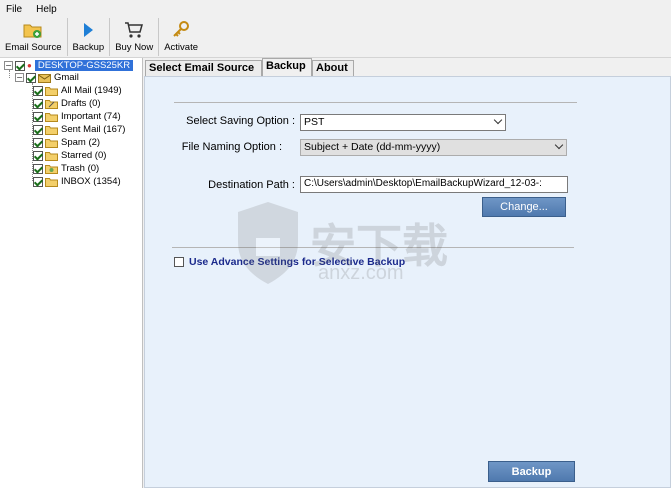  Describe the element at coordinates (20, 65) in the screenshot. I see `root-checkbox` at that location.